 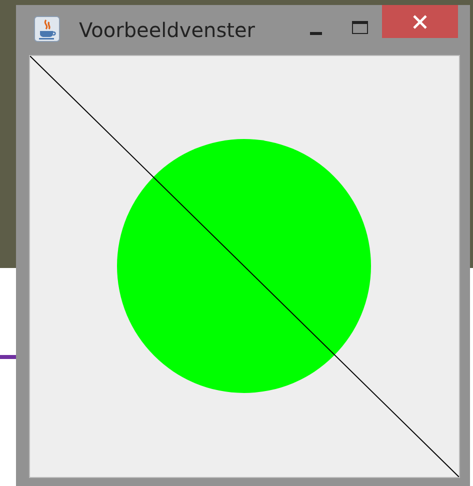 I want to click on close-button, so click(x=420, y=21).